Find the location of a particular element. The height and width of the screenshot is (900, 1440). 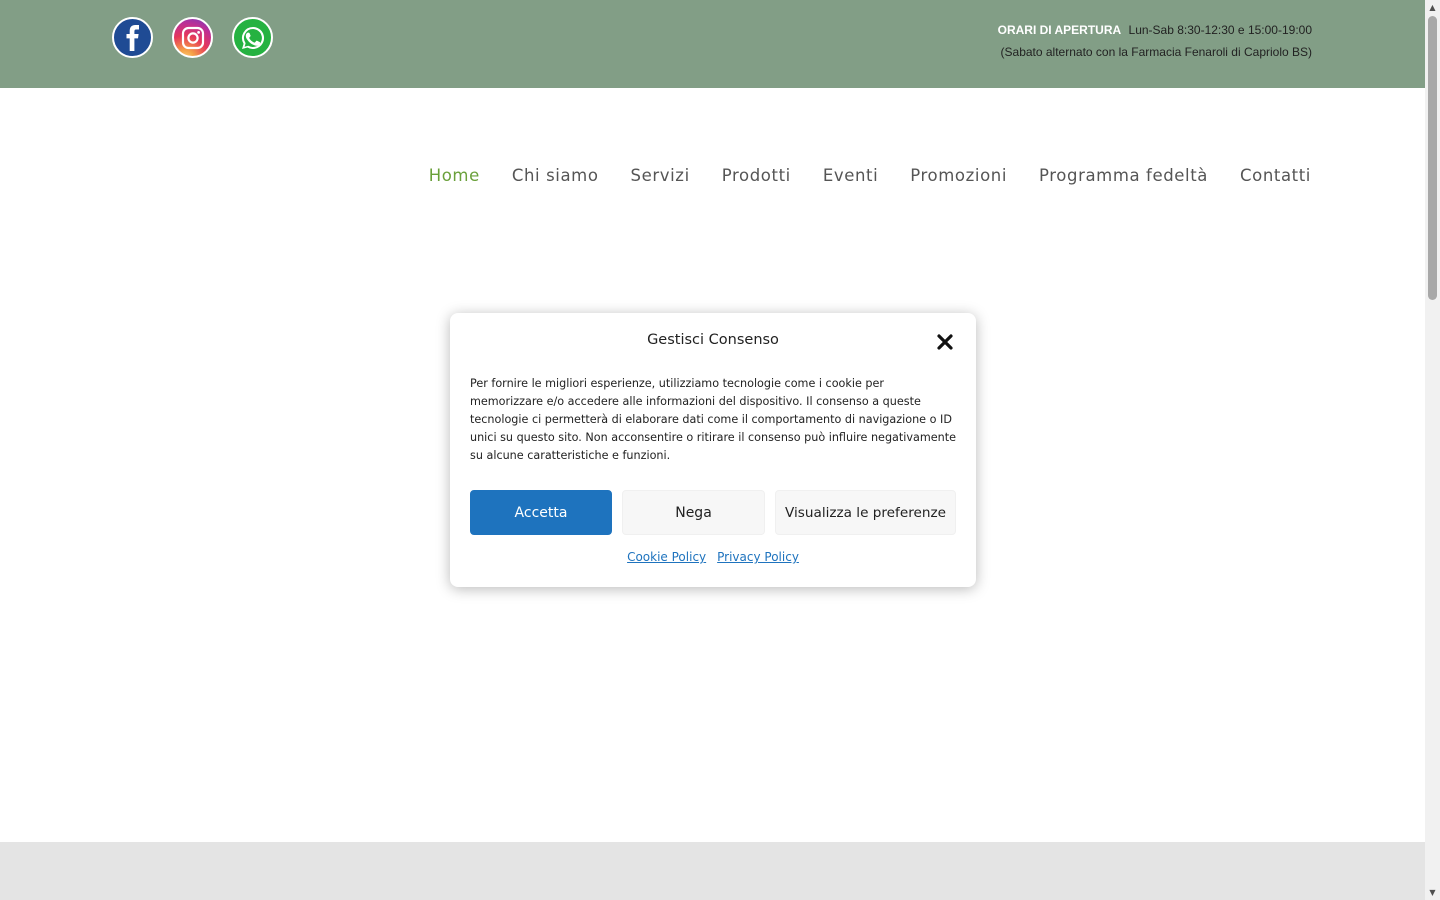

nav-chi-siamo: Chi siamo is located at coordinates (555, 175).